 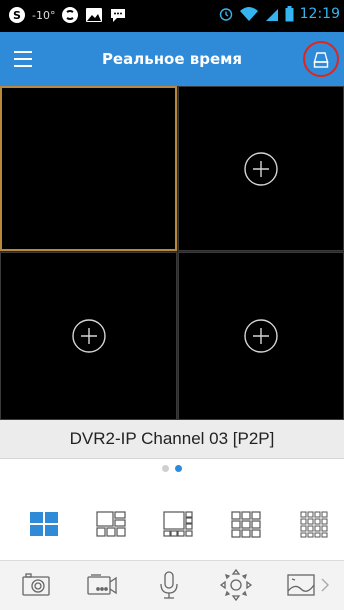 What do you see at coordinates (319, 14) in the screenshot?
I see `clock-text: 12:19` at bounding box center [319, 14].